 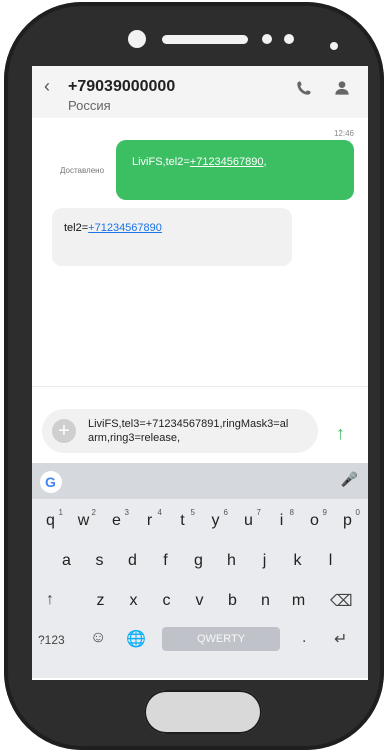 I want to click on key-t: t5, so click(x=182, y=521).